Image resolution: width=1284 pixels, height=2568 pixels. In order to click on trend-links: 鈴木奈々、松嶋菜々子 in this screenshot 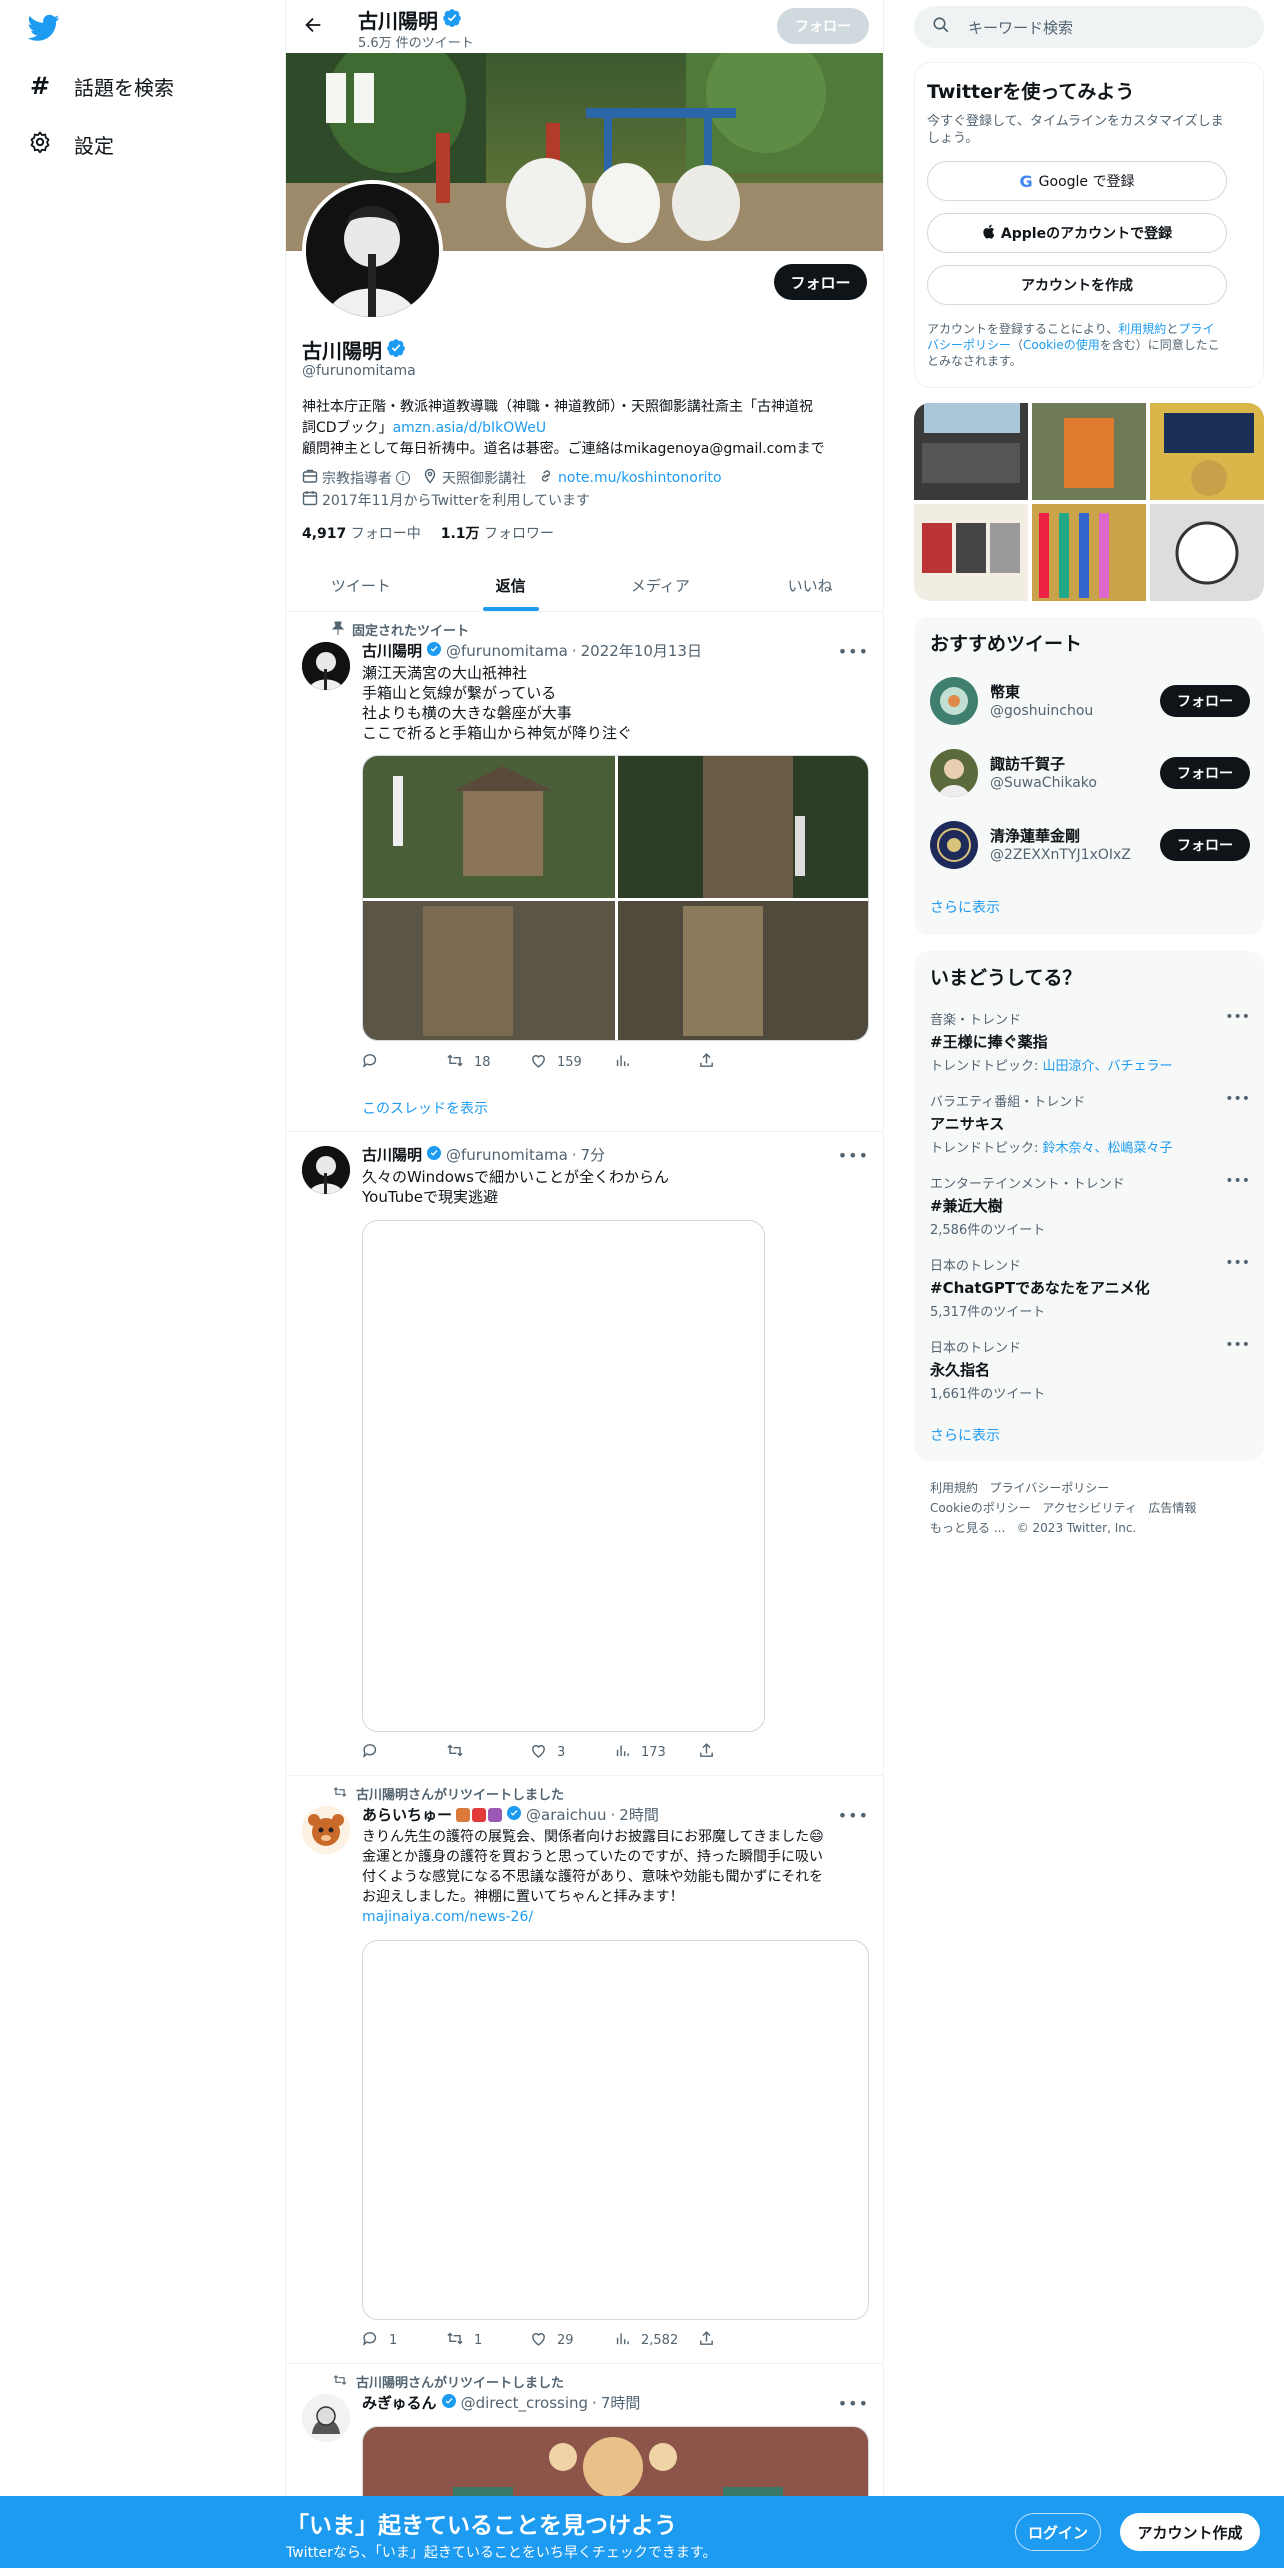, I will do `click(1108, 1148)`.